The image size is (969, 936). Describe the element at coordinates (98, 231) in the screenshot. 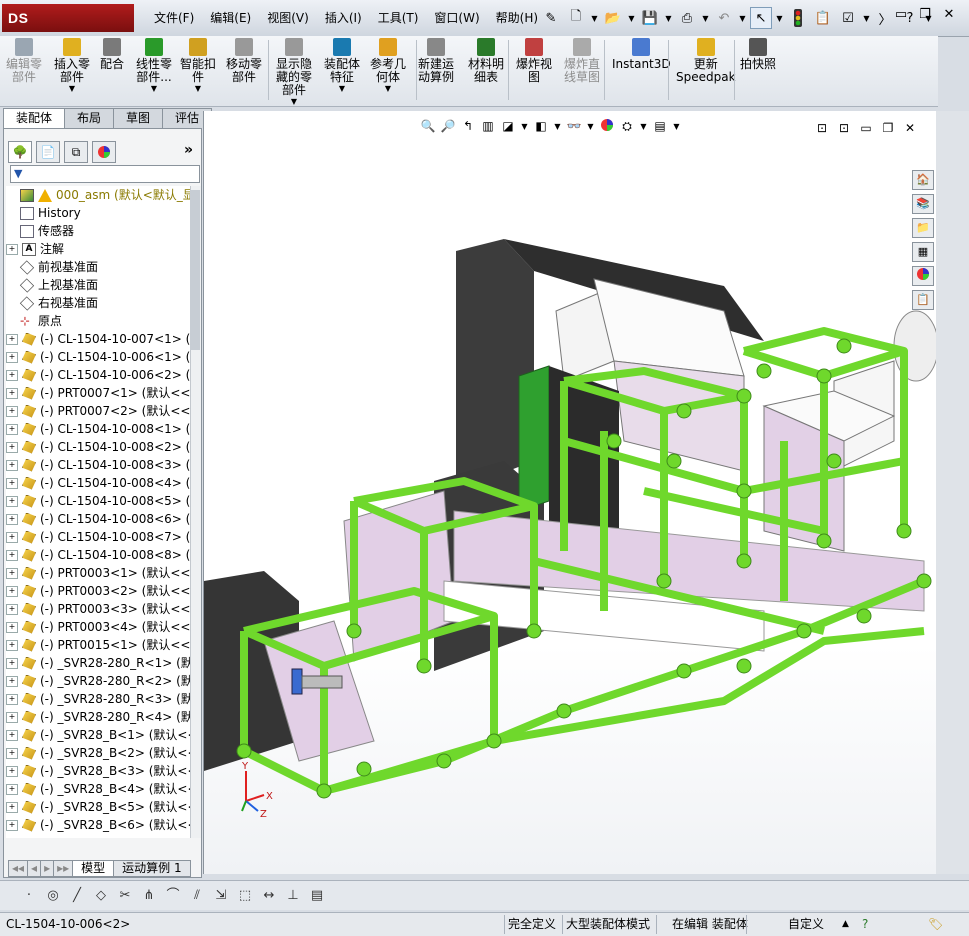

I see `tree-item: 传感器` at that location.